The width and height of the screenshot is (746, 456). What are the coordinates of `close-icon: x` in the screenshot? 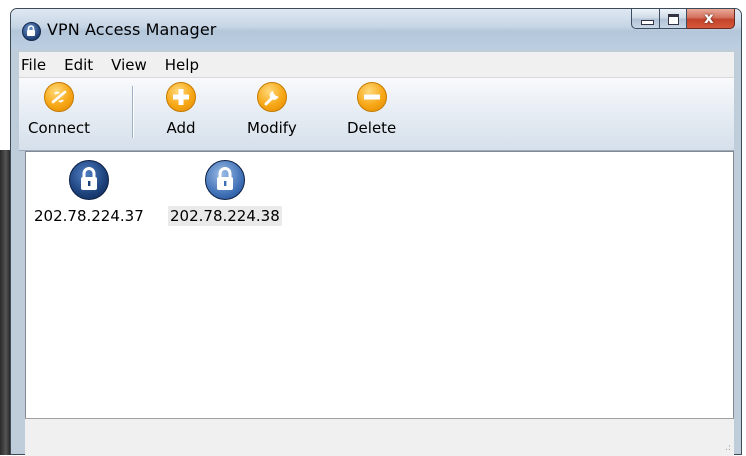 It's located at (709, 18).